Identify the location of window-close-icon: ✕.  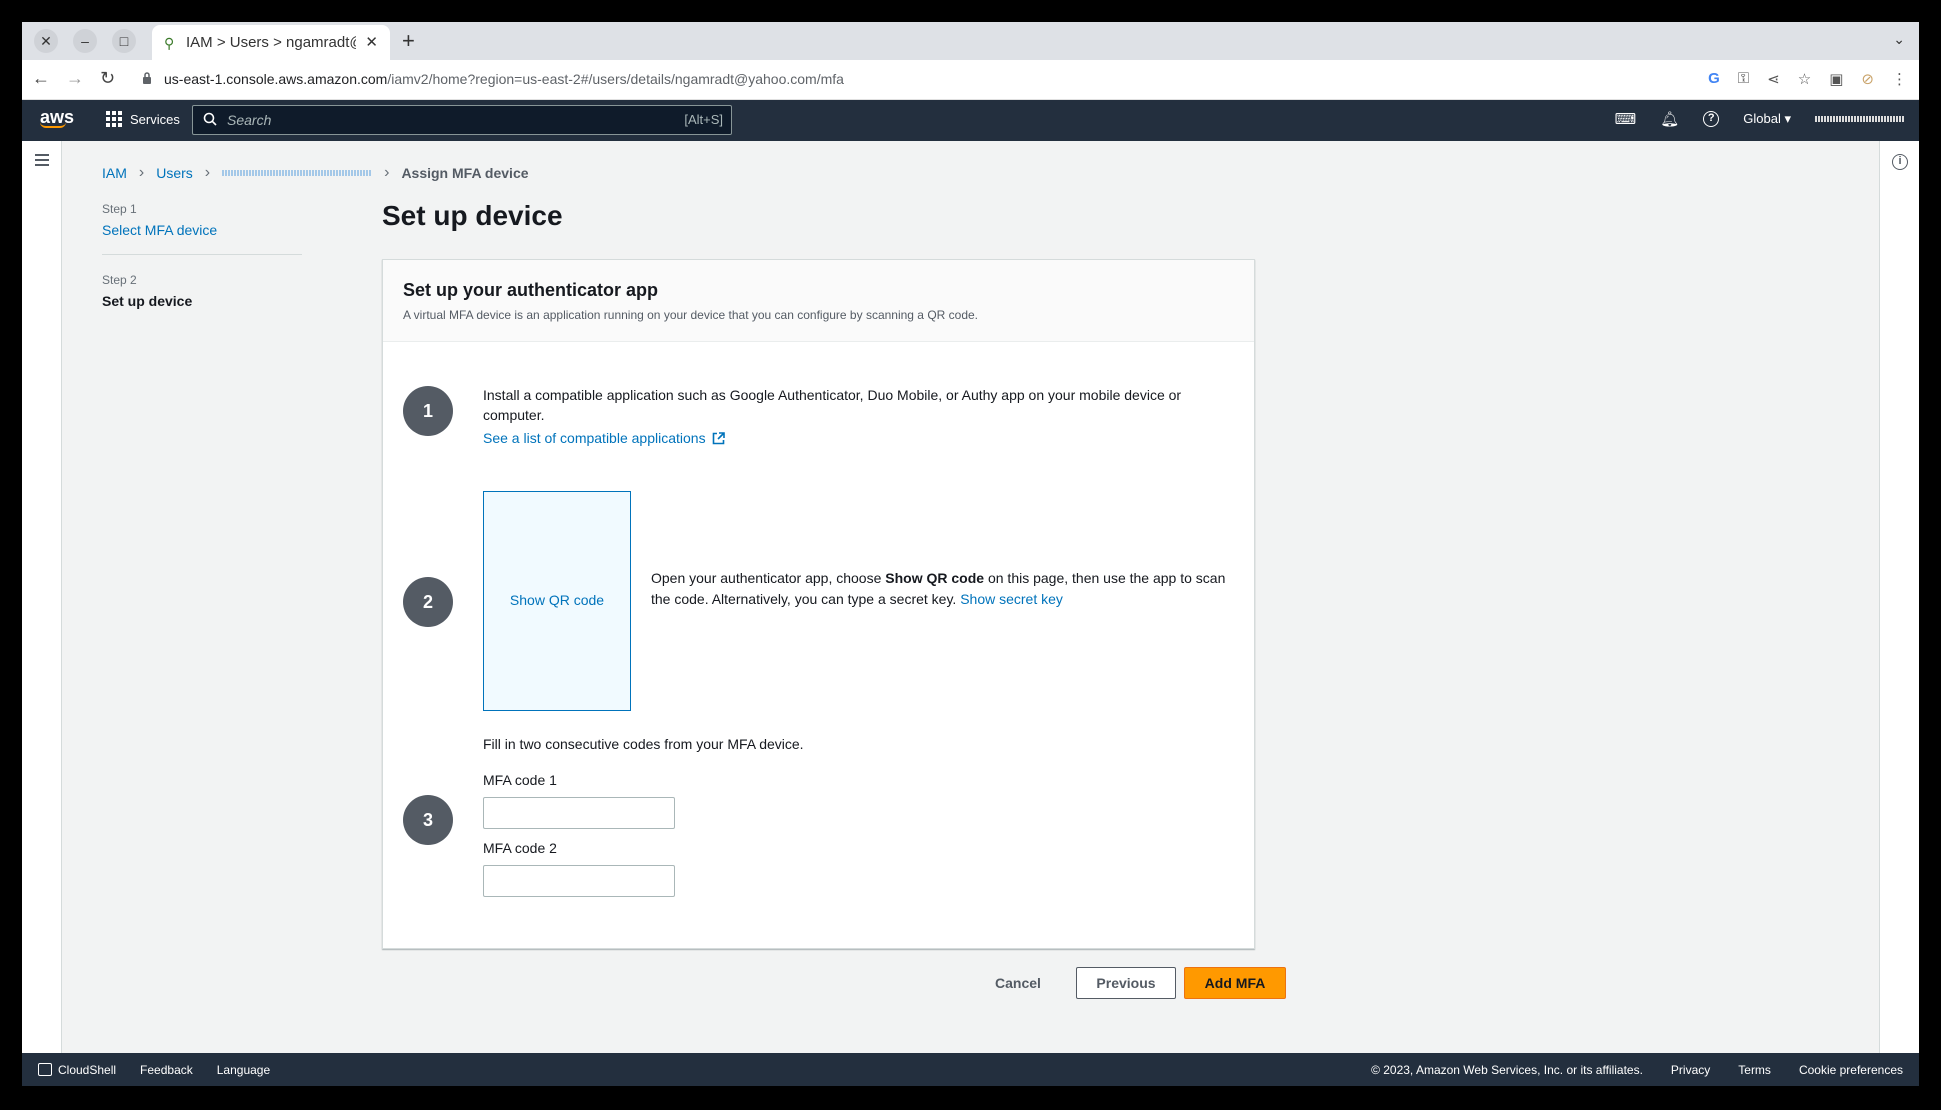
(46, 41).